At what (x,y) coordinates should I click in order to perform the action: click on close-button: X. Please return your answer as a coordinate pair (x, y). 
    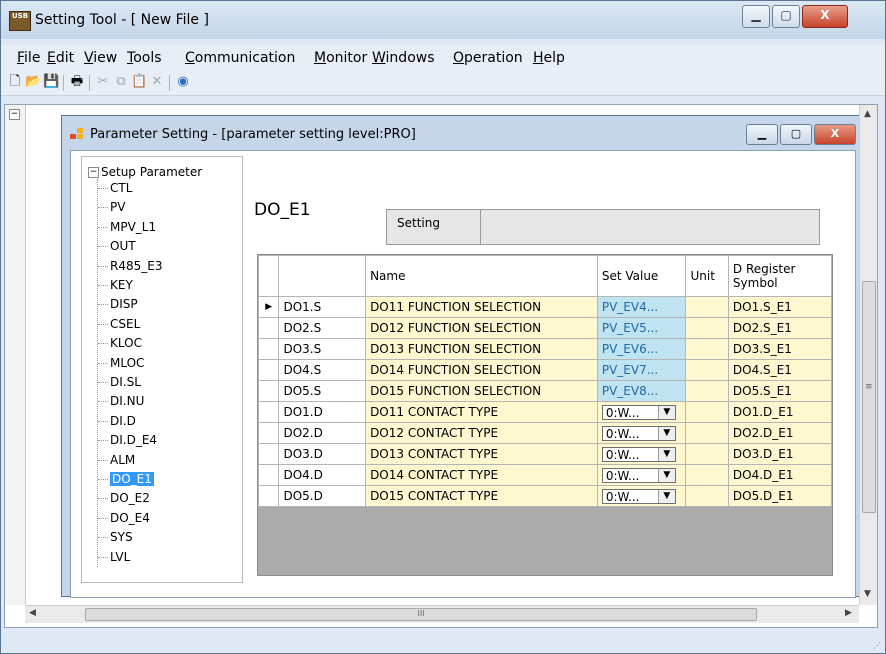
    Looking at the image, I should click on (825, 16).